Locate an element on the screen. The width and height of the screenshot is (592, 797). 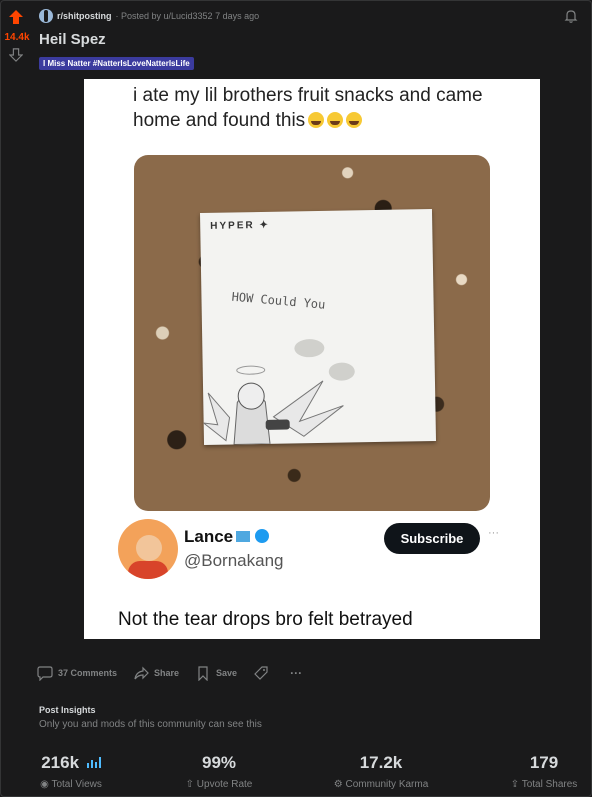
verified-badge-icon is located at coordinates (262, 536).